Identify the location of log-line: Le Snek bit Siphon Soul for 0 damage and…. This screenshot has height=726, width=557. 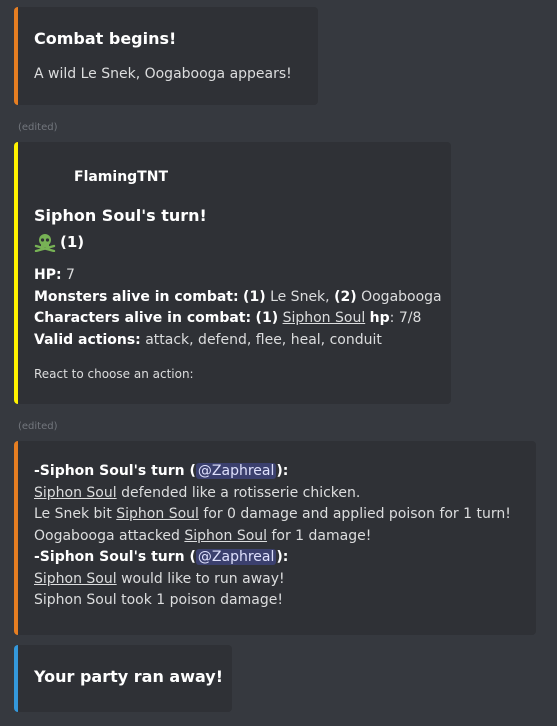
(272, 514).